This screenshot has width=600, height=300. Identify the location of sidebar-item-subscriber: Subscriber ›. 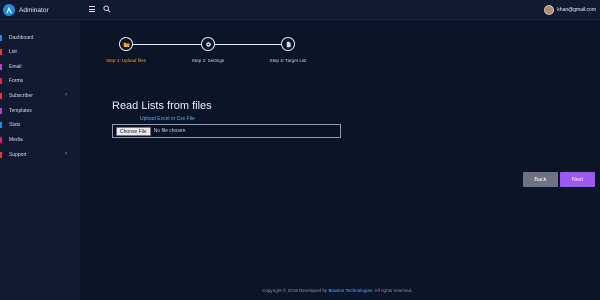
(40, 96).